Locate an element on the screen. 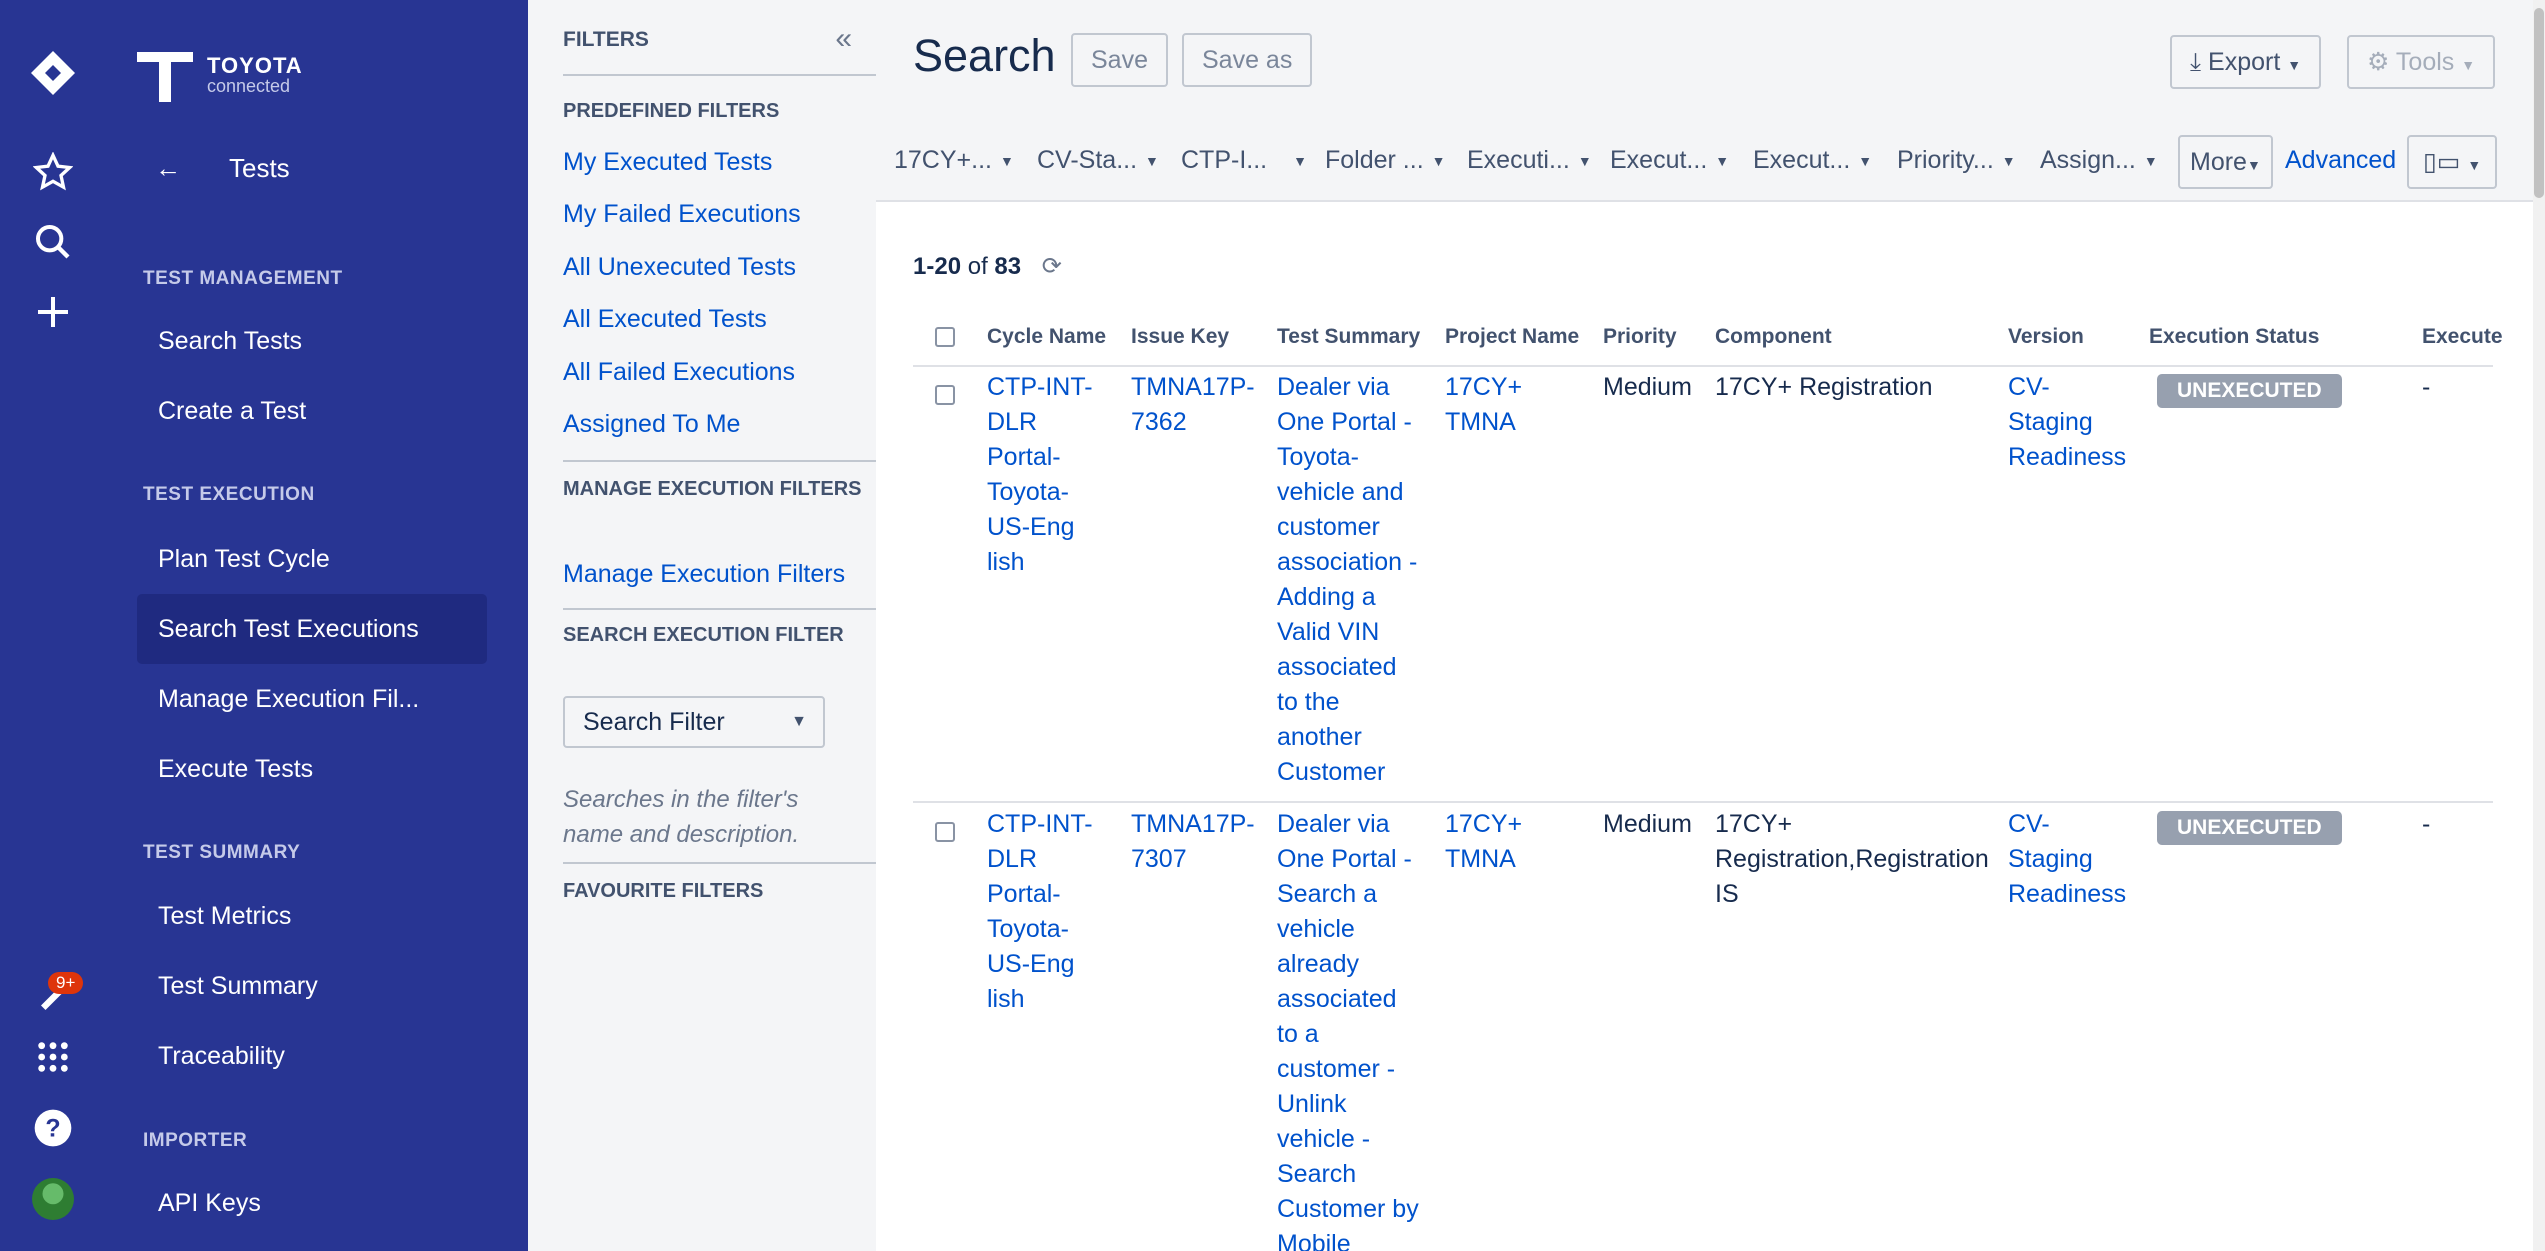  help-icon: ? is located at coordinates (52, 1128).